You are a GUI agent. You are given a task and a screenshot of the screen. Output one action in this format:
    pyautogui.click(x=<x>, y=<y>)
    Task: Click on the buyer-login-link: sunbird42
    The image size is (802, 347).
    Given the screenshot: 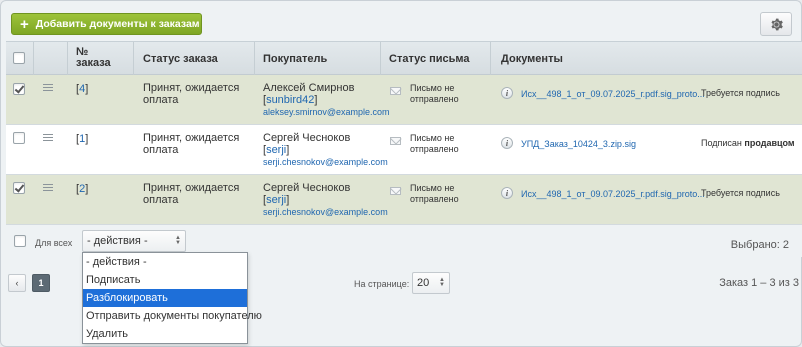 What is the action you would take?
    pyautogui.click(x=290, y=100)
    